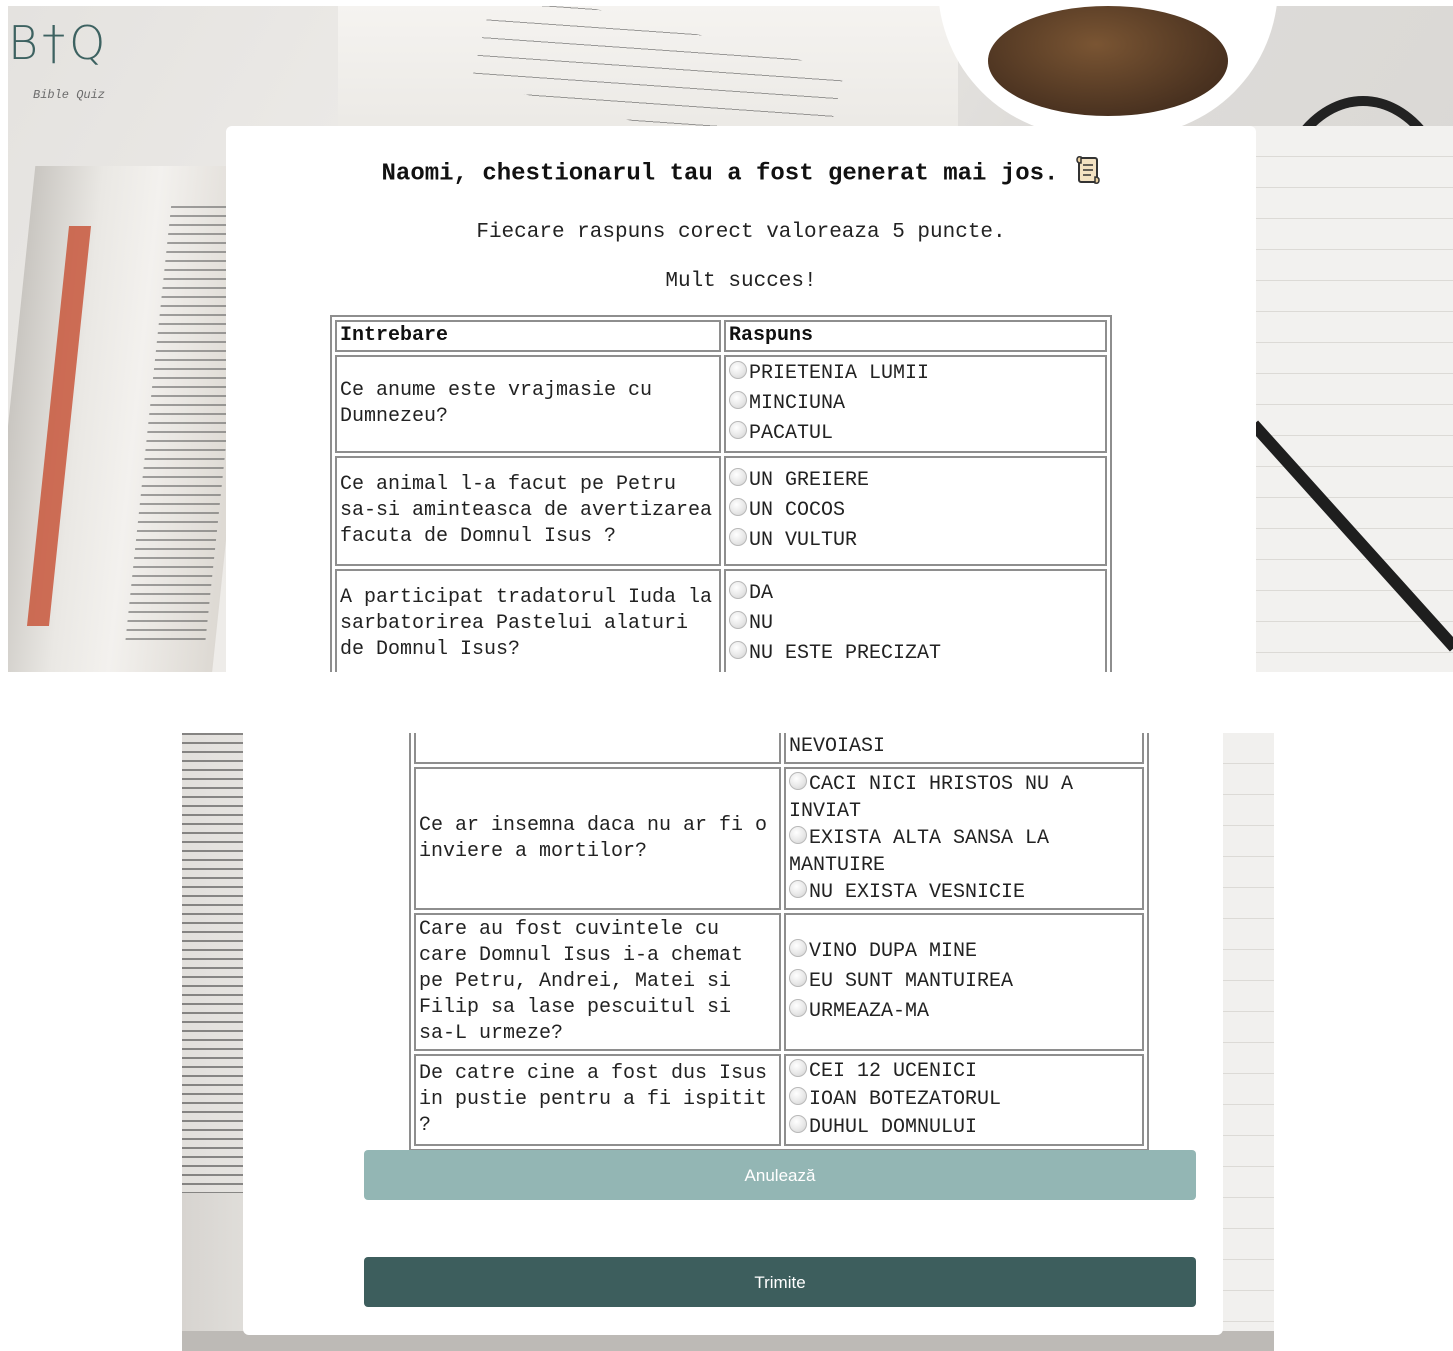 This screenshot has width=1453, height=1351. I want to click on option-label: PRIETENIA LUMII, so click(839, 373).